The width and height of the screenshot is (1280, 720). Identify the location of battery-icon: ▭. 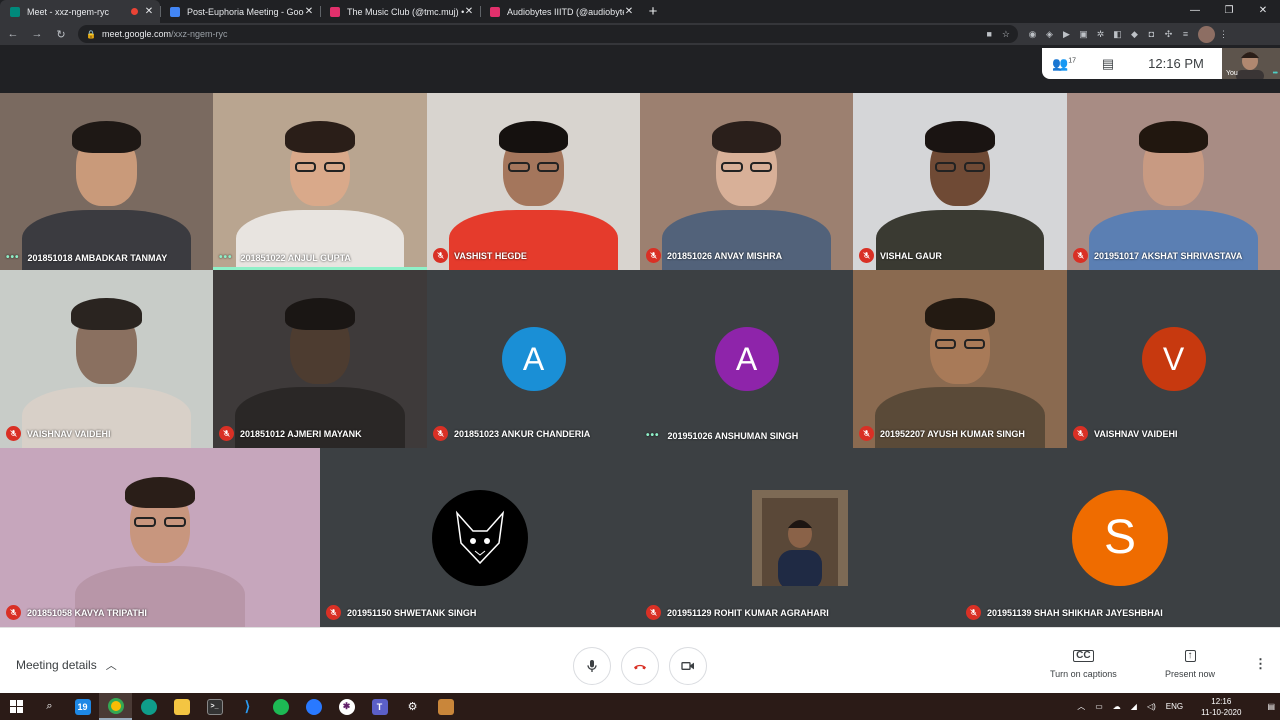
(1099, 706).